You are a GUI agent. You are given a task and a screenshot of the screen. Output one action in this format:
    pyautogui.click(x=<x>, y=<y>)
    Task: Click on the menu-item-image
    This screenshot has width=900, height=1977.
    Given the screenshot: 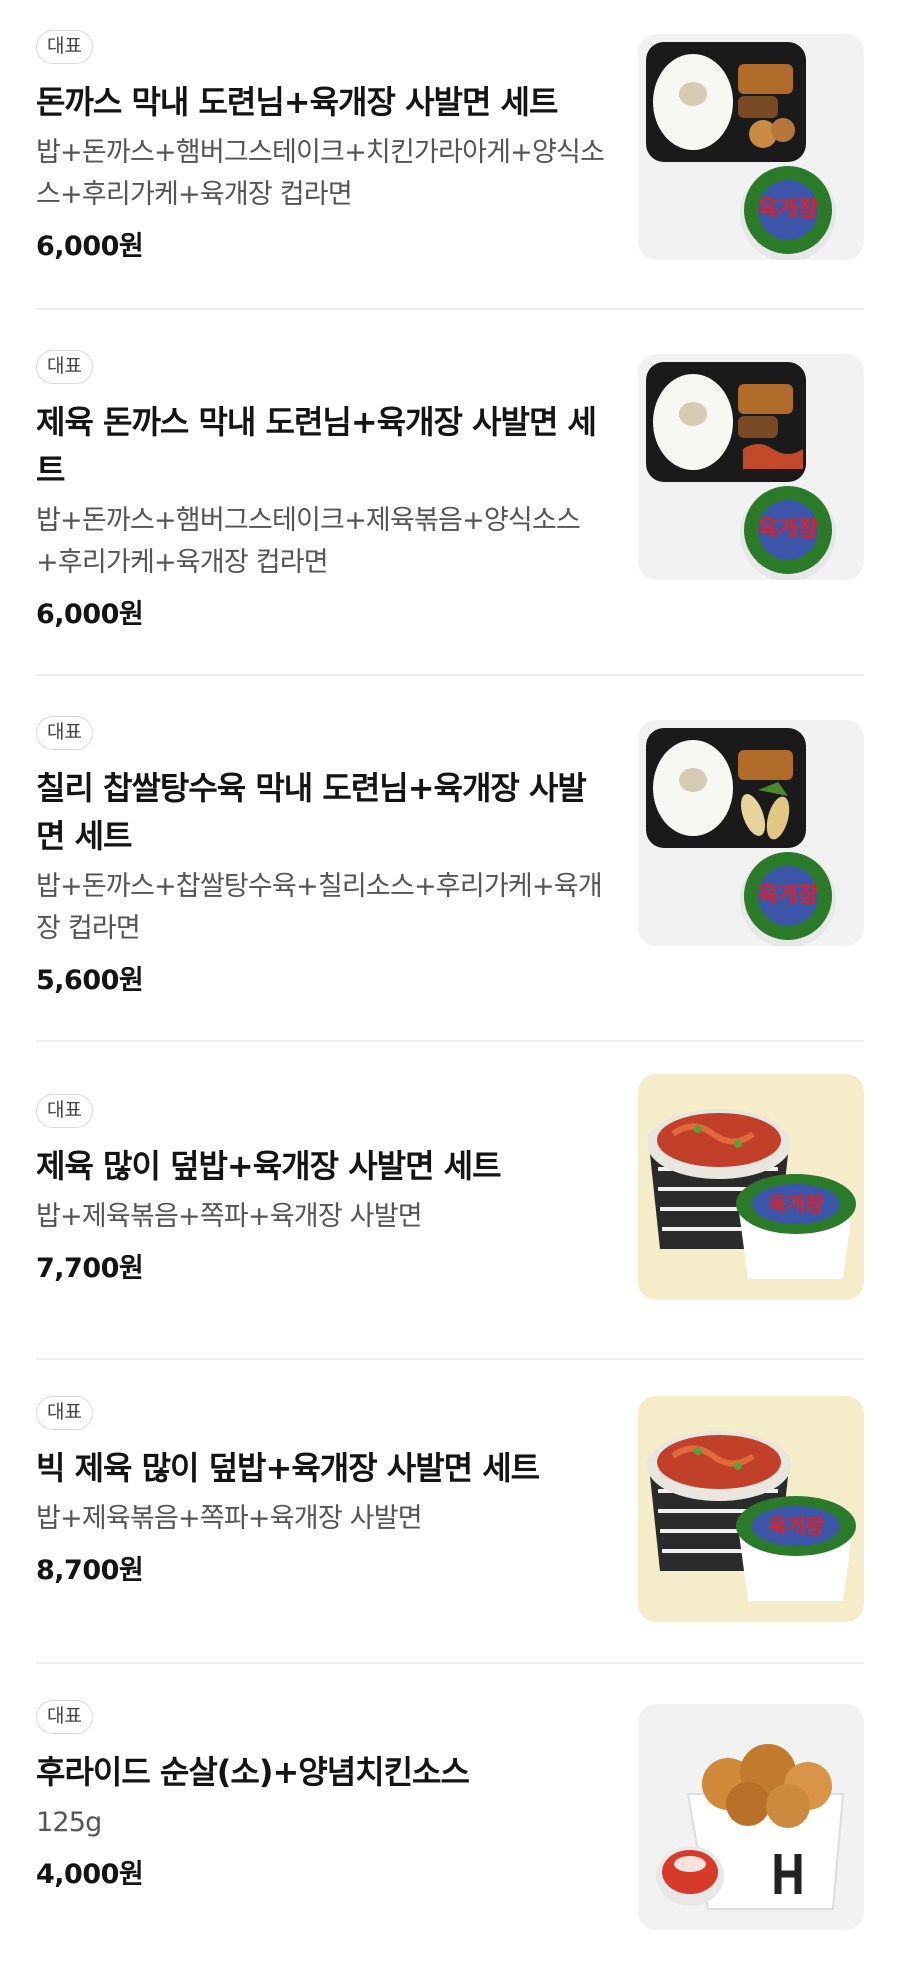 What is the action you would take?
    pyautogui.click(x=751, y=1817)
    